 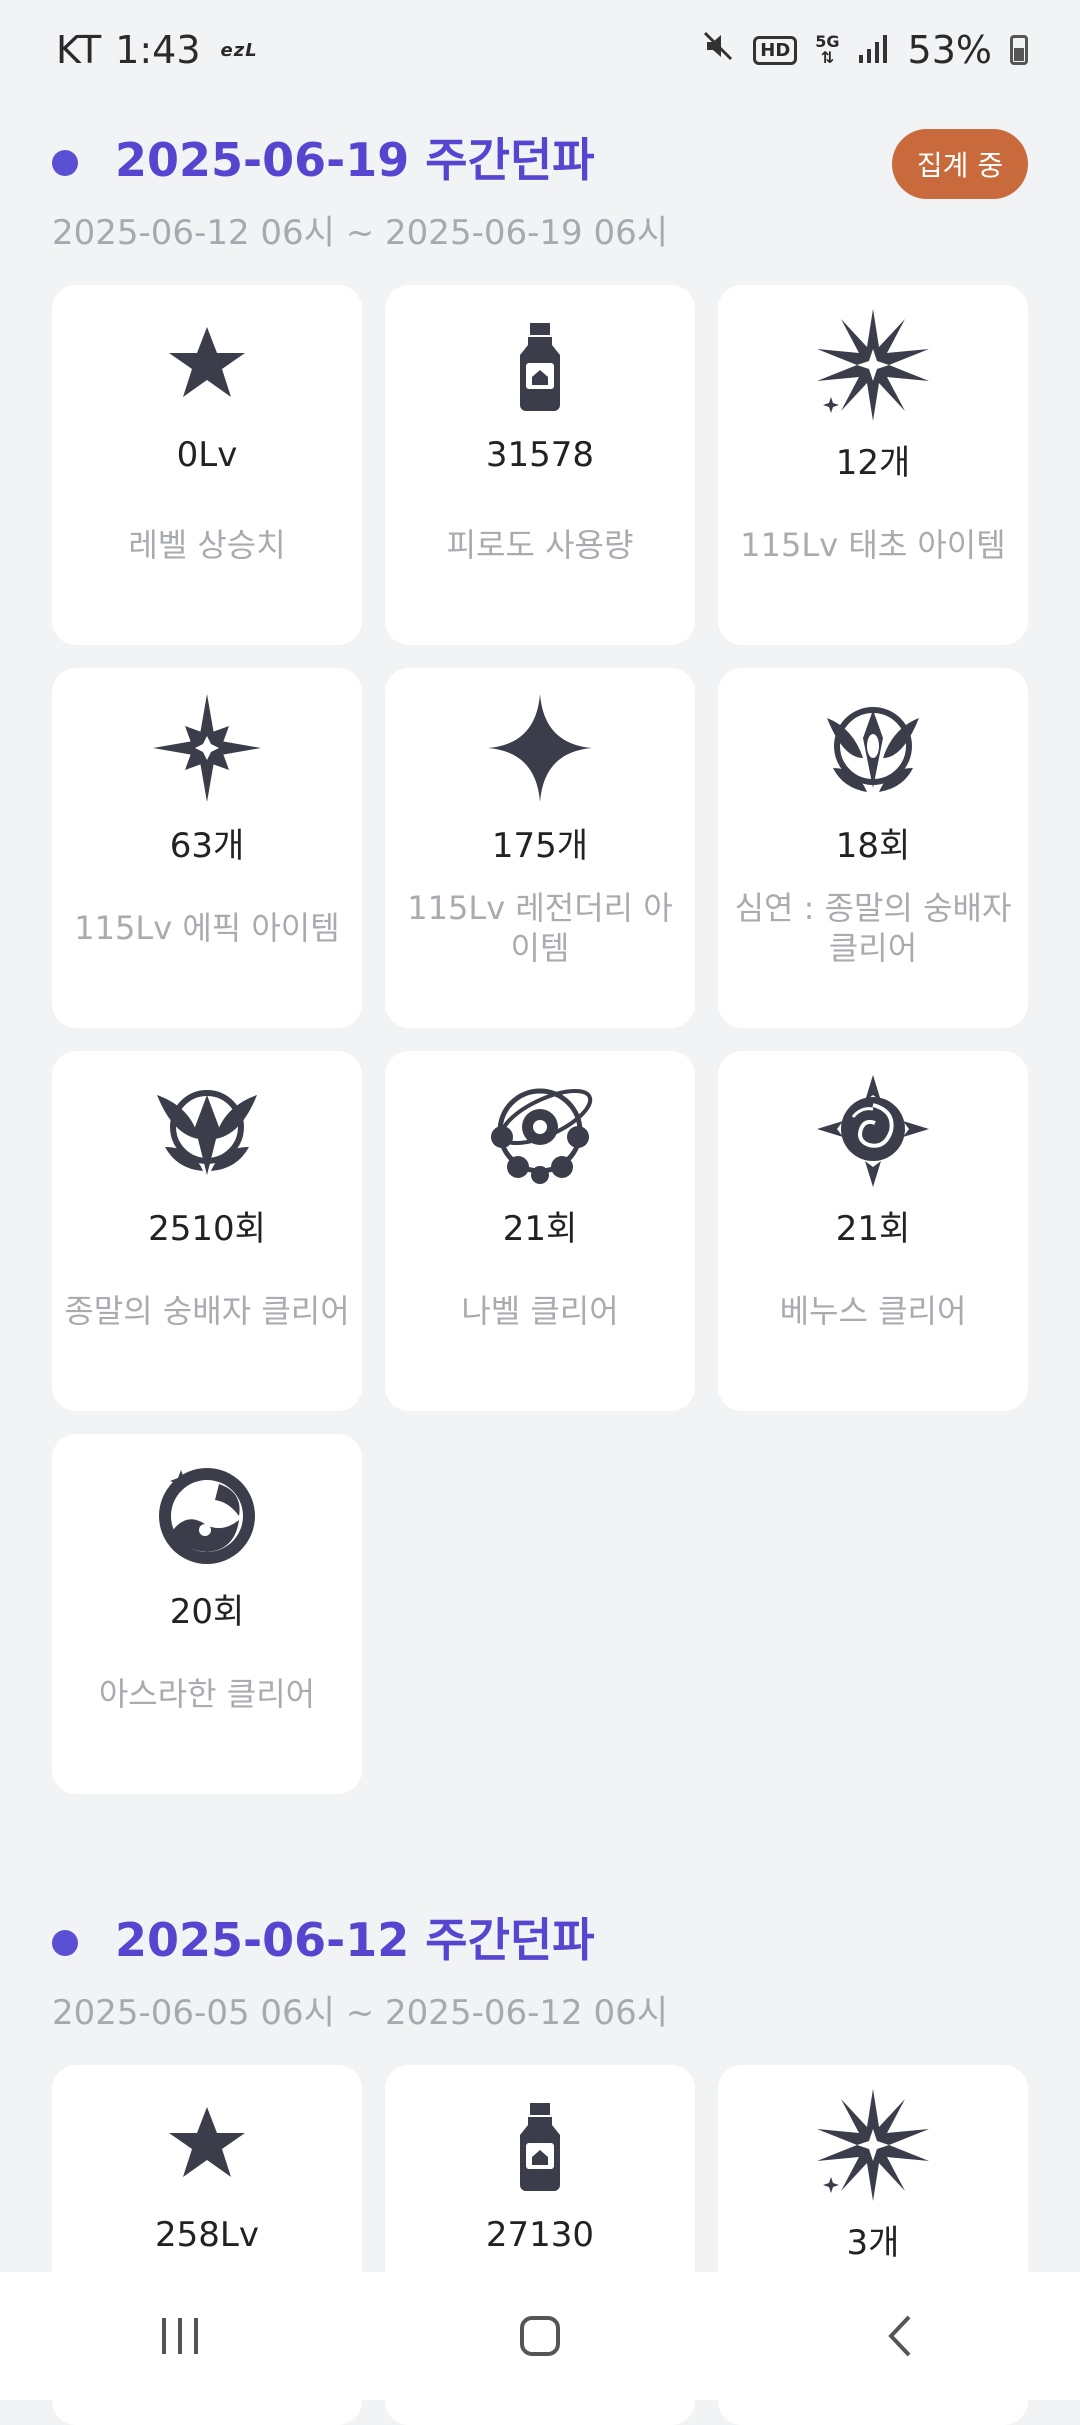 What do you see at coordinates (540, 928) in the screenshot?
I see `stat-label: 115Lv 레전더리 아이템` at bounding box center [540, 928].